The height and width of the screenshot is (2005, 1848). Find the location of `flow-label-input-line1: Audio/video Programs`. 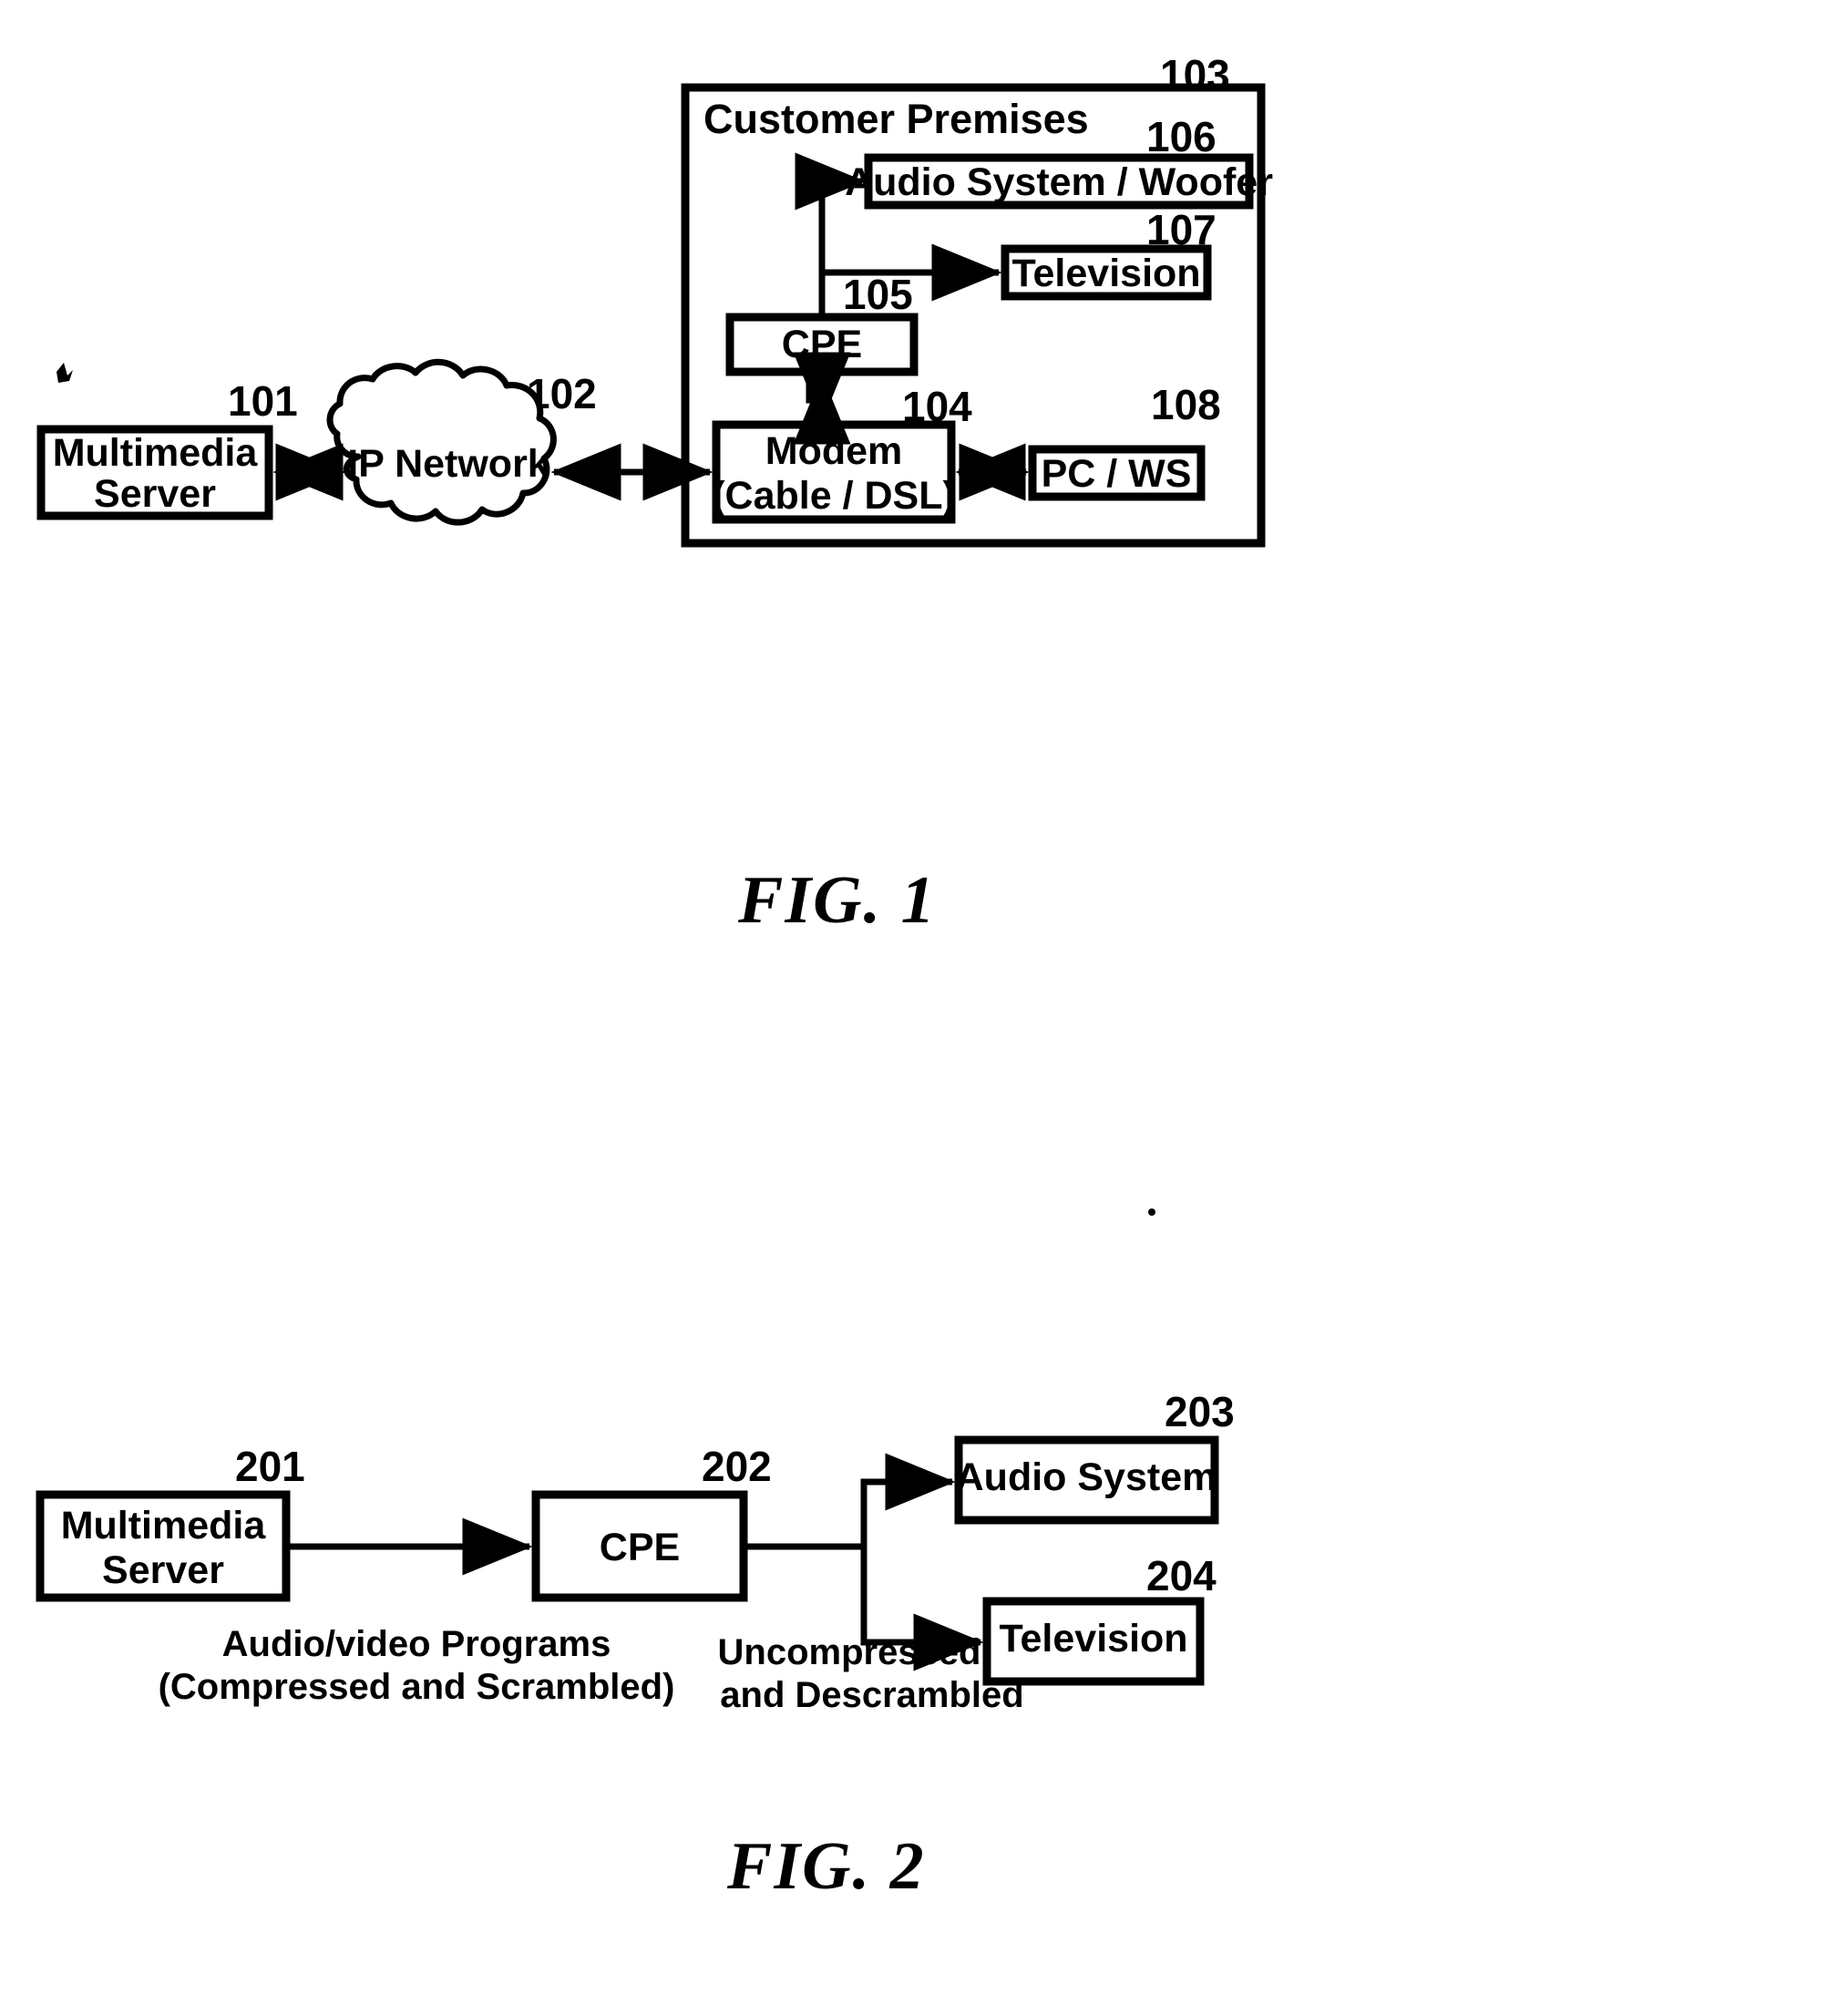

flow-label-input-line1: Audio/video Programs is located at coordinates (416, 1644).